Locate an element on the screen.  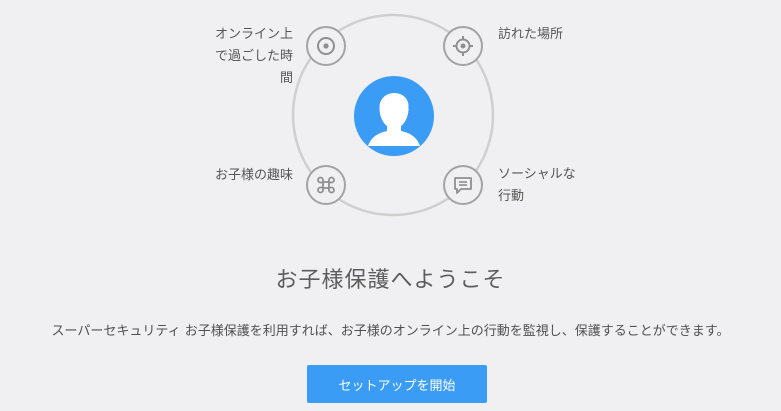
feature-label-line: ソーシャルな is located at coordinates (537, 174).